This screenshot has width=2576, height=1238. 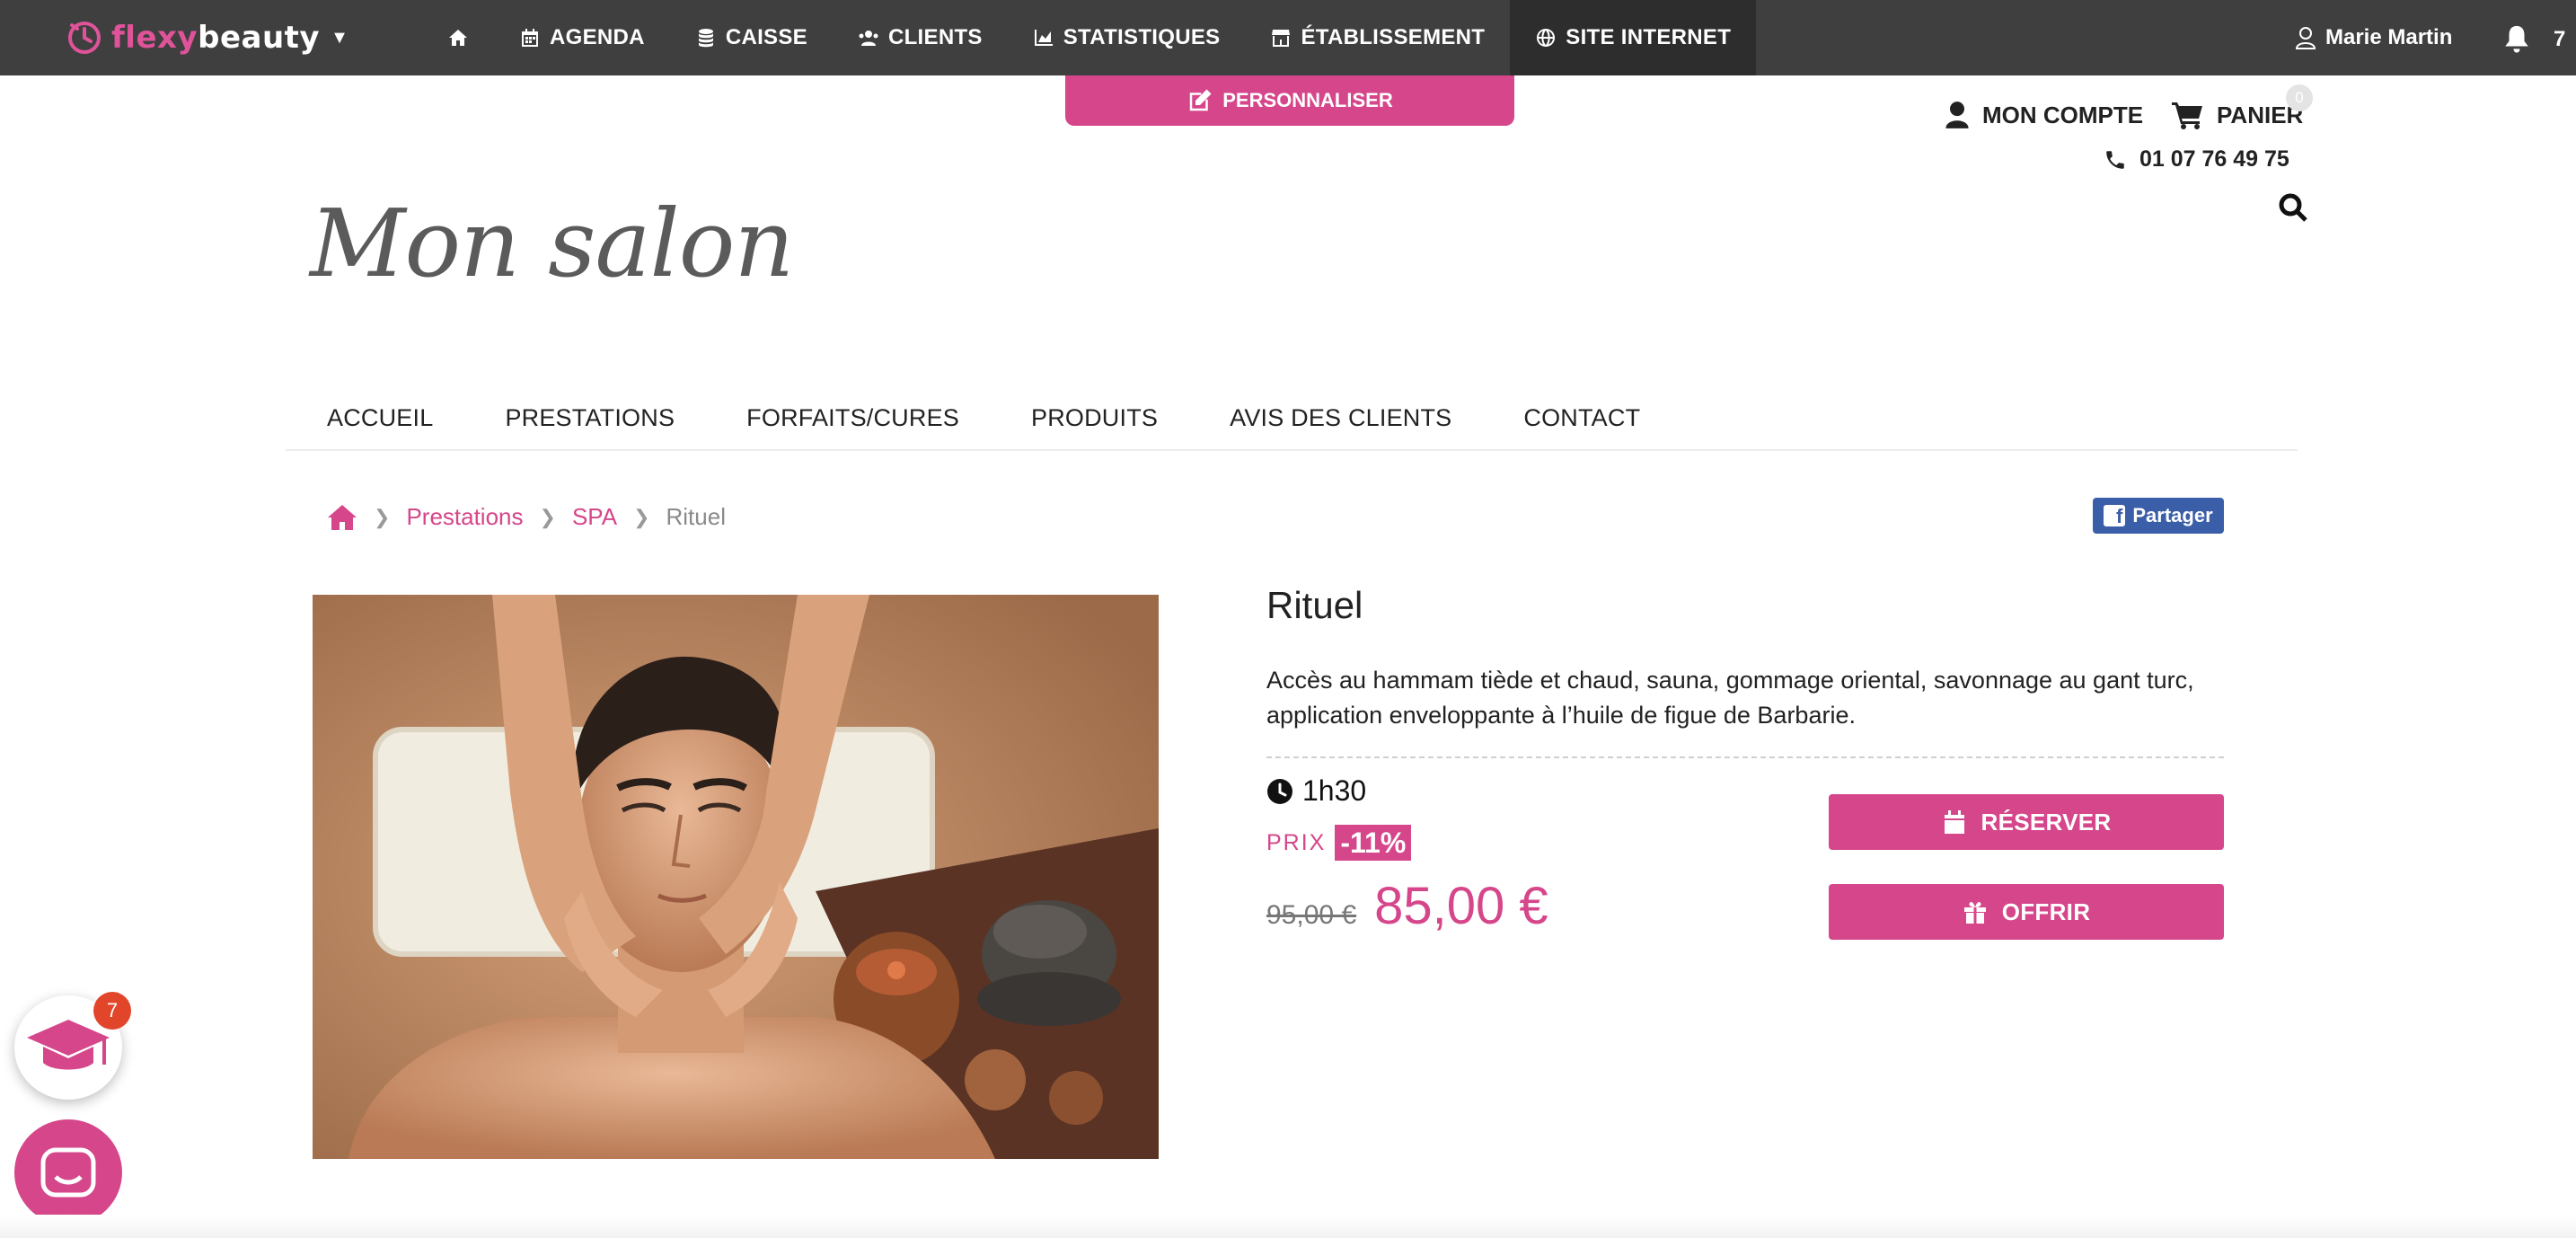 What do you see at coordinates (339, 37) in the screenshot?
I see `chevron-down-icon: ▼` at bounding box center [339, 37].